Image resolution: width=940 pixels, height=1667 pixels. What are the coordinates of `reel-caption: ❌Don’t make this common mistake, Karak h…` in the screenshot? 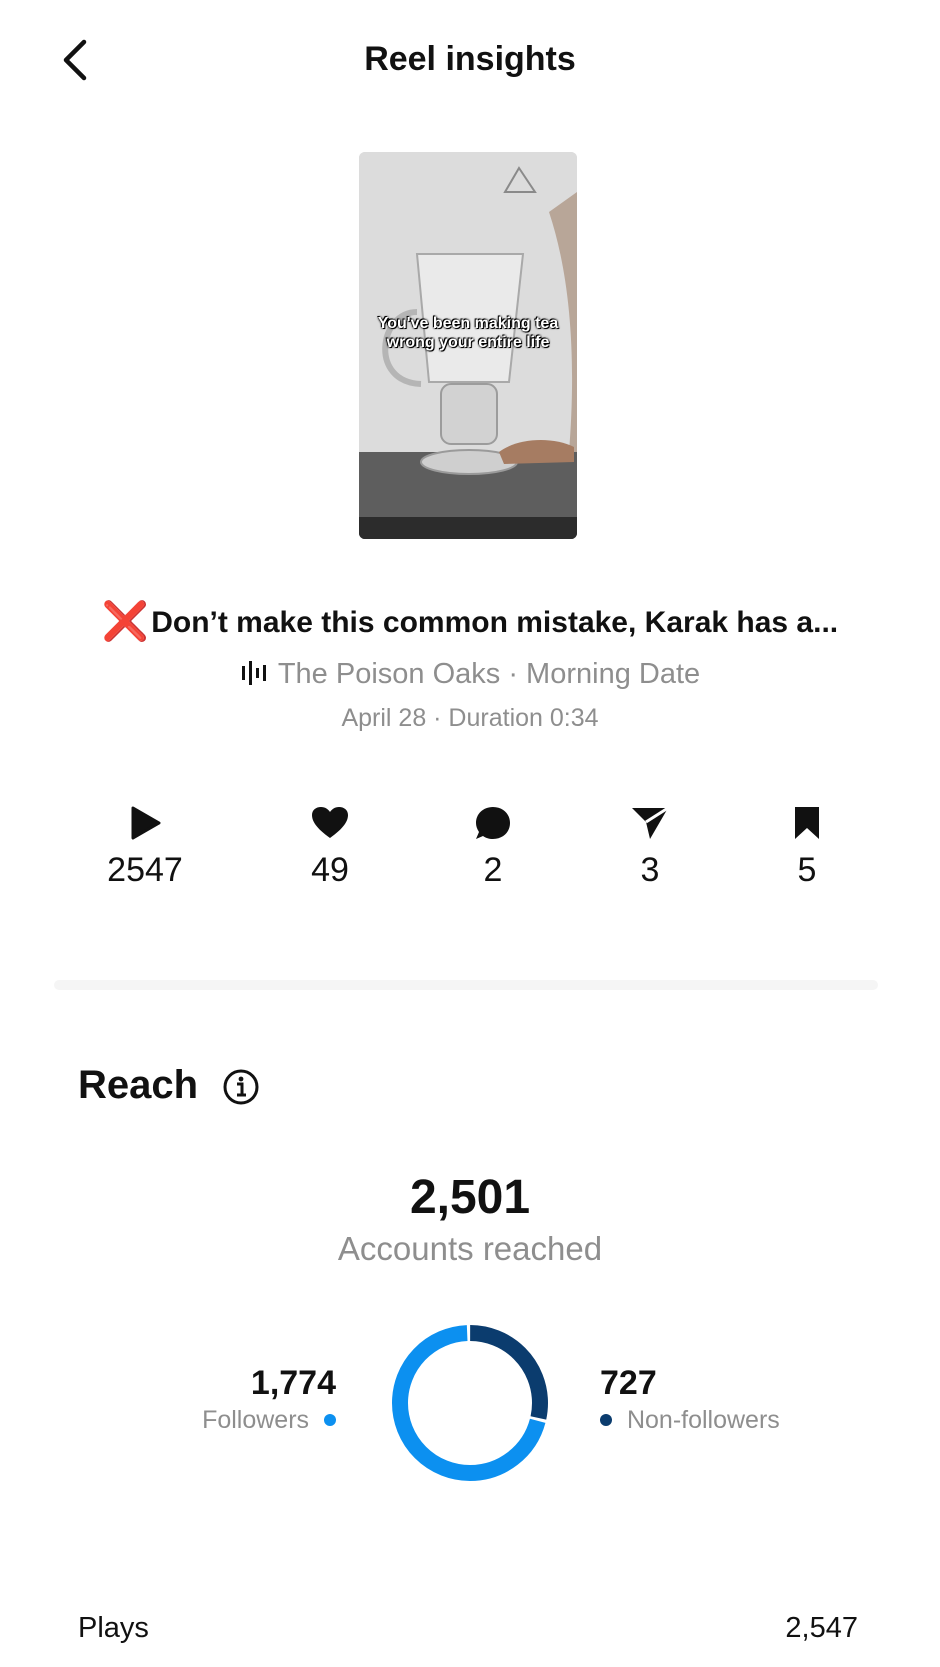 It's located at (470, 622).